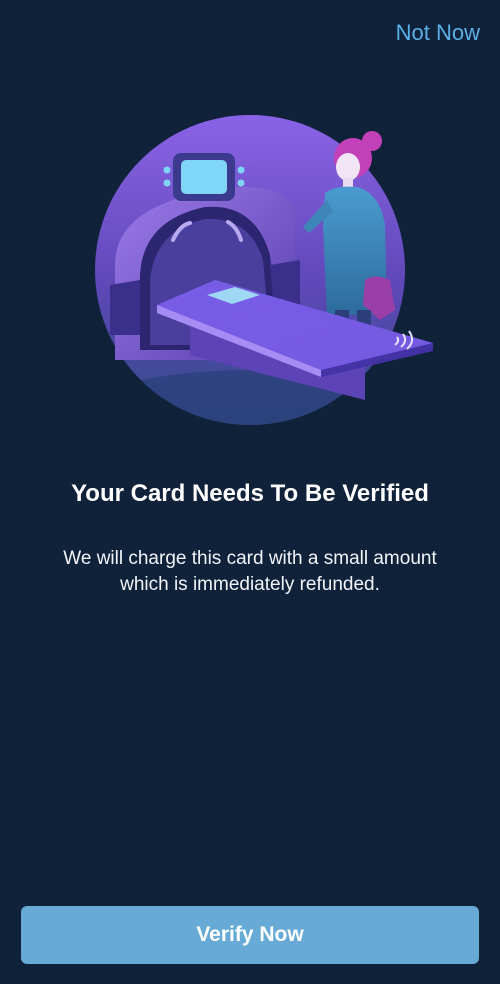 The height and width of the screenshot is (984, 500). I want to click on top-bar: Not Now, so click(250, 35).